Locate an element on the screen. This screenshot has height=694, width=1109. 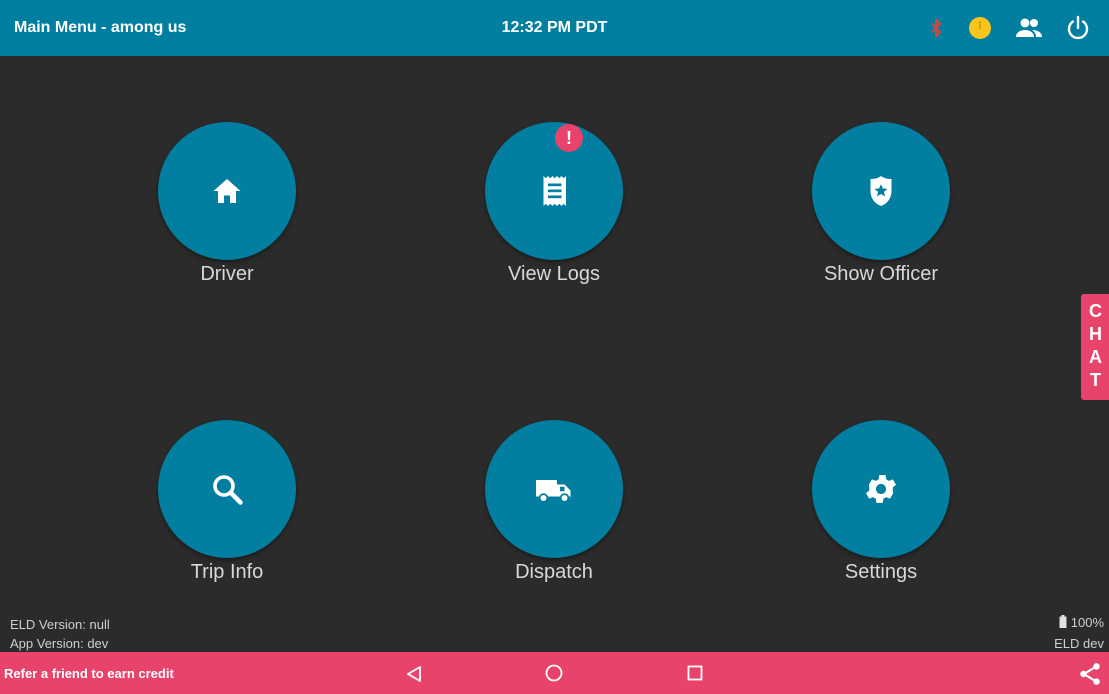
tile-show-officer: Show Officer is located at coordinates (881, 212).